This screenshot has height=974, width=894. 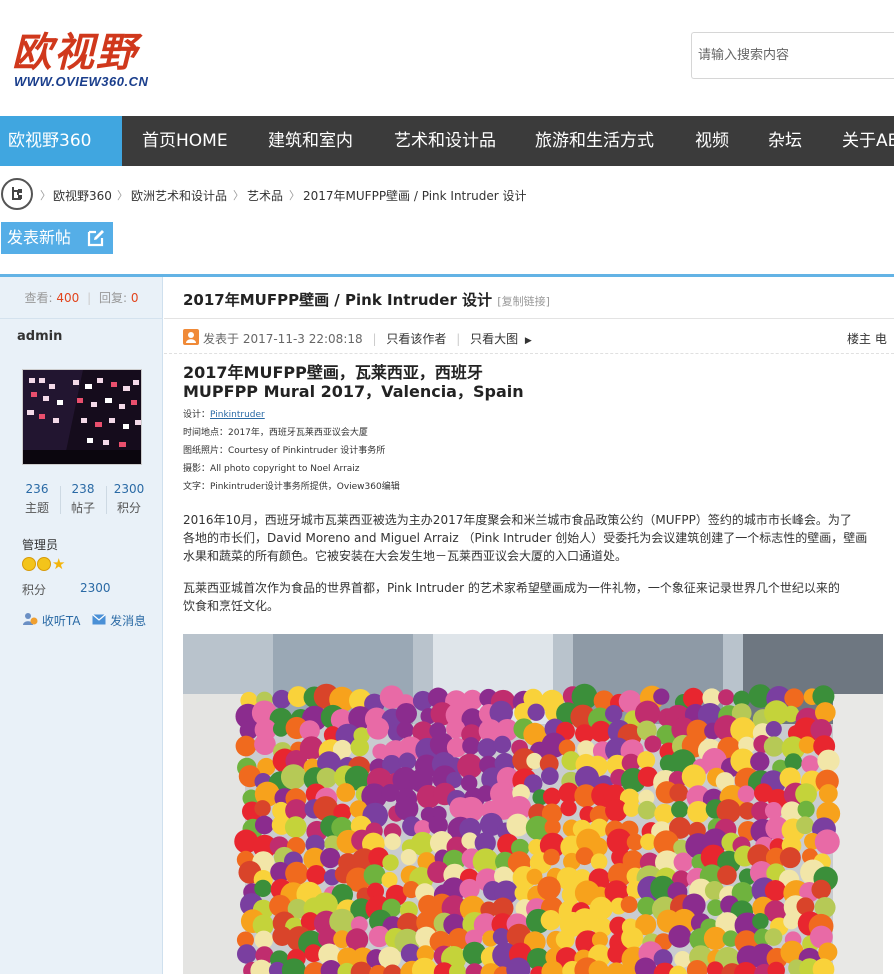 I want to click on stat-posts: 238 帖子, so click(x=83, y=499).